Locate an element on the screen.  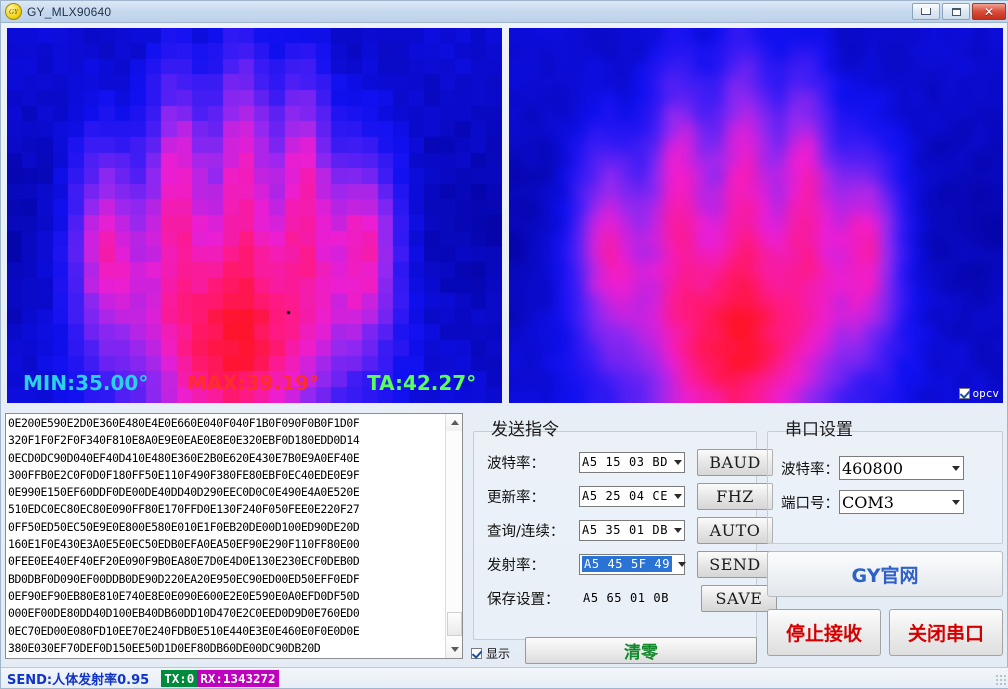
minimize-button is located at coordinates (926, 11).